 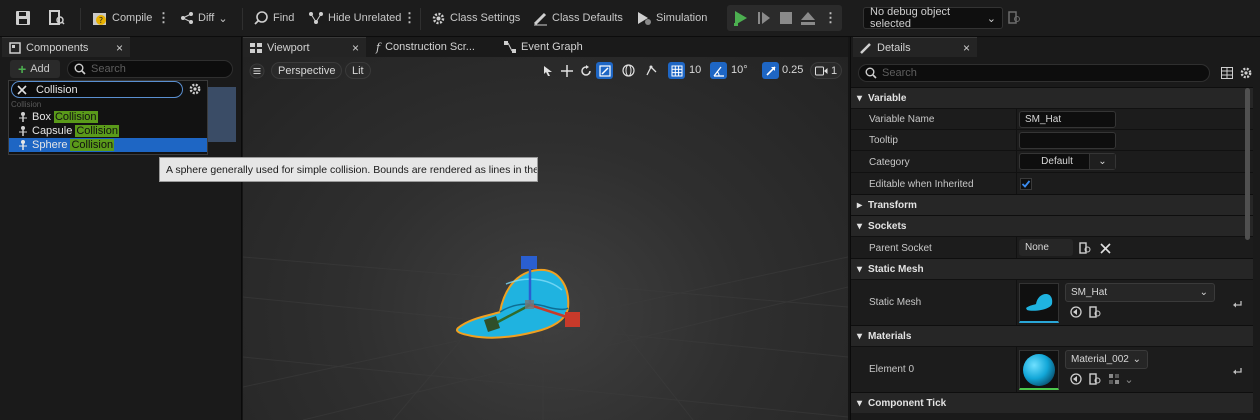 What do you see at coordinates (1246, 73) in the screenshot?
I see `details-settings-icon` at bounding box center [1246, 73].